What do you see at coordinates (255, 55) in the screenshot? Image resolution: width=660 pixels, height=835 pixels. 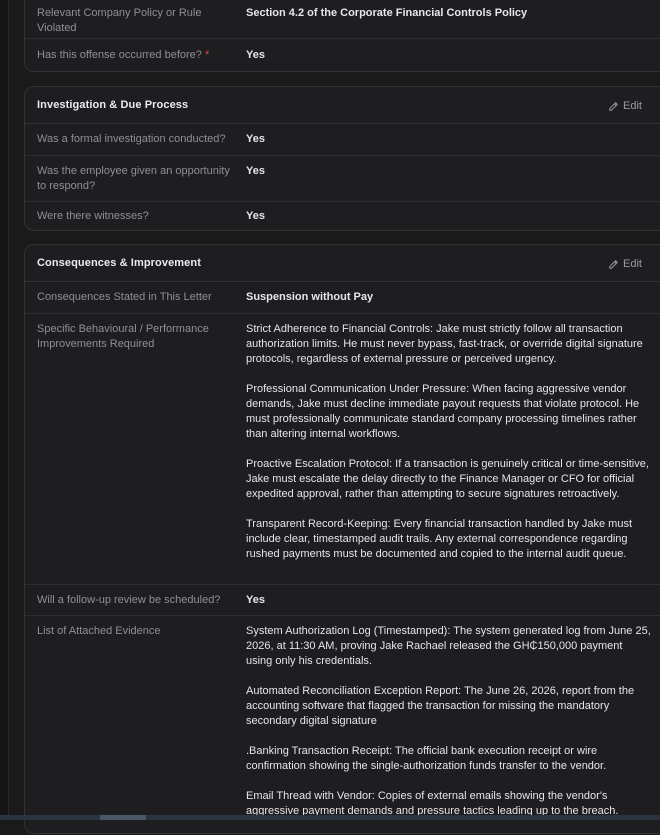 I see `prior-offense-value: Yes` at bounding box center [255, 55].